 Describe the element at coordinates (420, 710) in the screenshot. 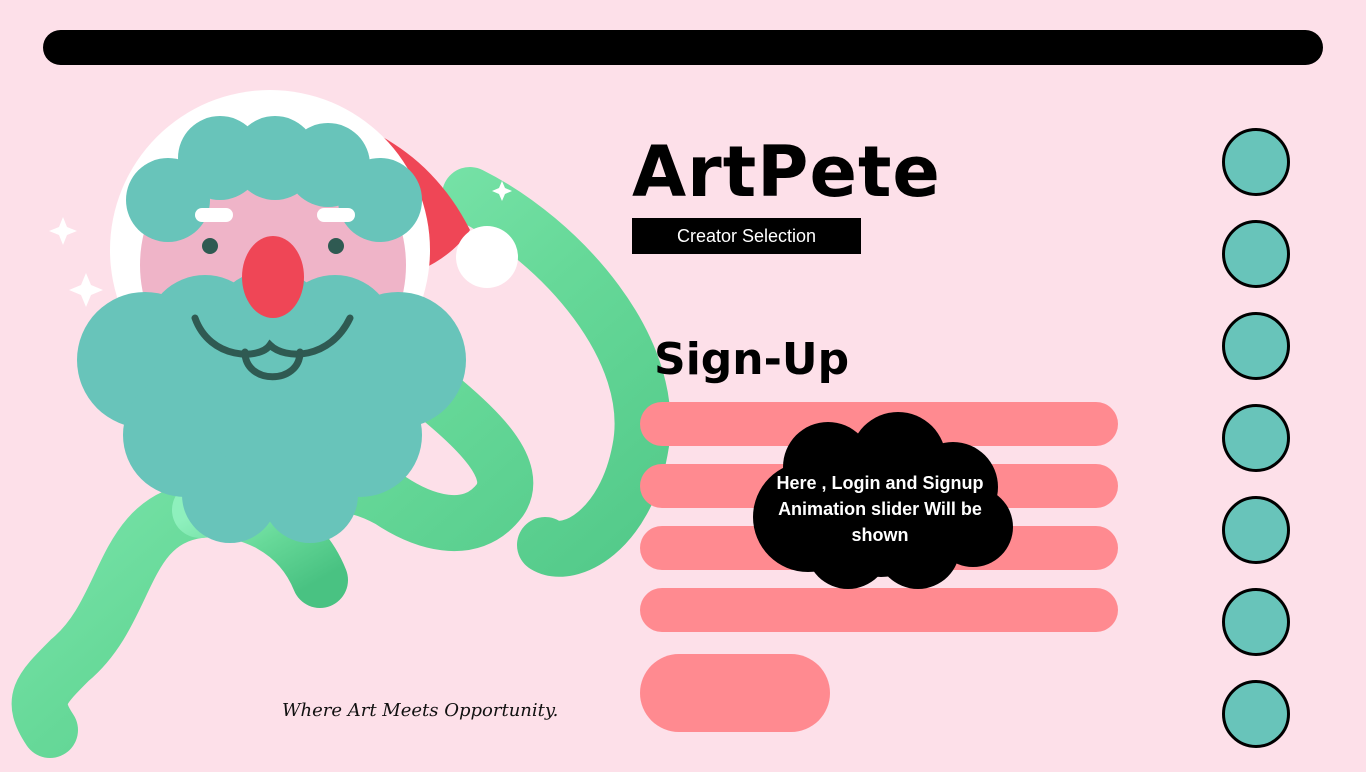

I see `tagline: Where Art Meets Opportunity.` at that location.